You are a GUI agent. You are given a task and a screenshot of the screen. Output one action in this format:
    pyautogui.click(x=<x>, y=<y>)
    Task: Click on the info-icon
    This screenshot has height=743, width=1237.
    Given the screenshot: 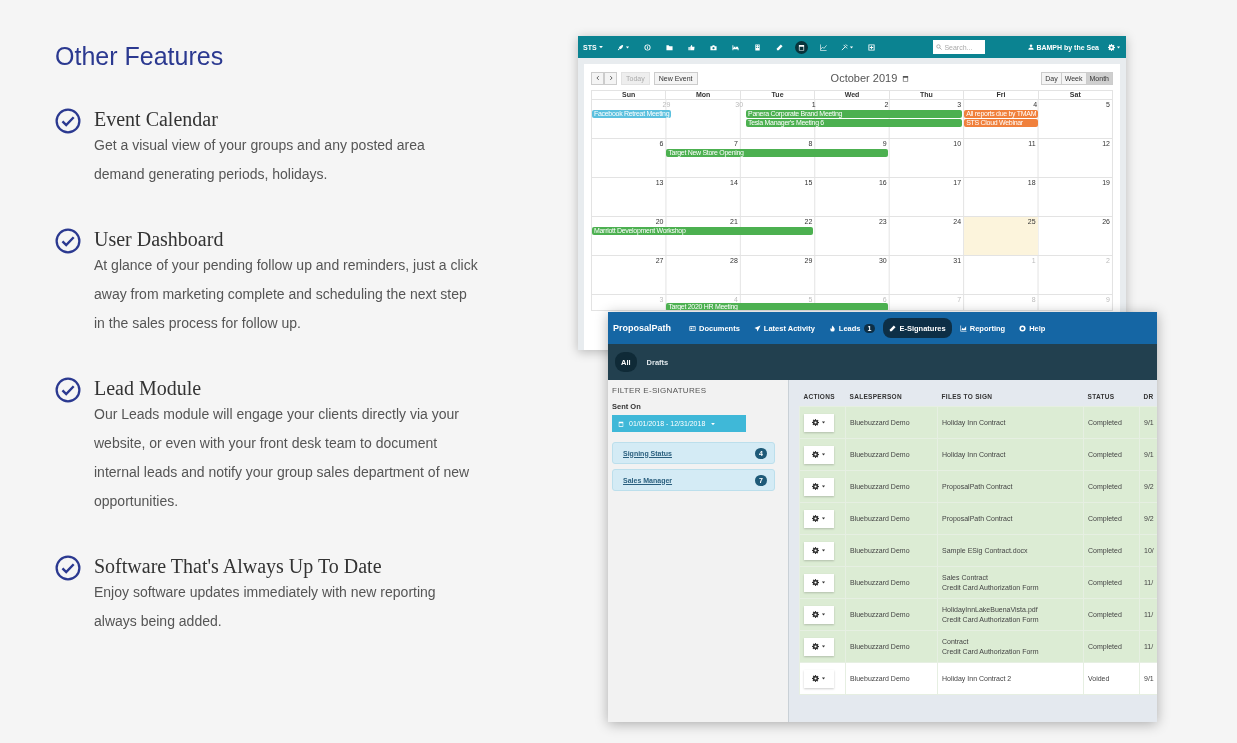 What is the action you would take?
    pyautogui.click(x=647, y=47)
    